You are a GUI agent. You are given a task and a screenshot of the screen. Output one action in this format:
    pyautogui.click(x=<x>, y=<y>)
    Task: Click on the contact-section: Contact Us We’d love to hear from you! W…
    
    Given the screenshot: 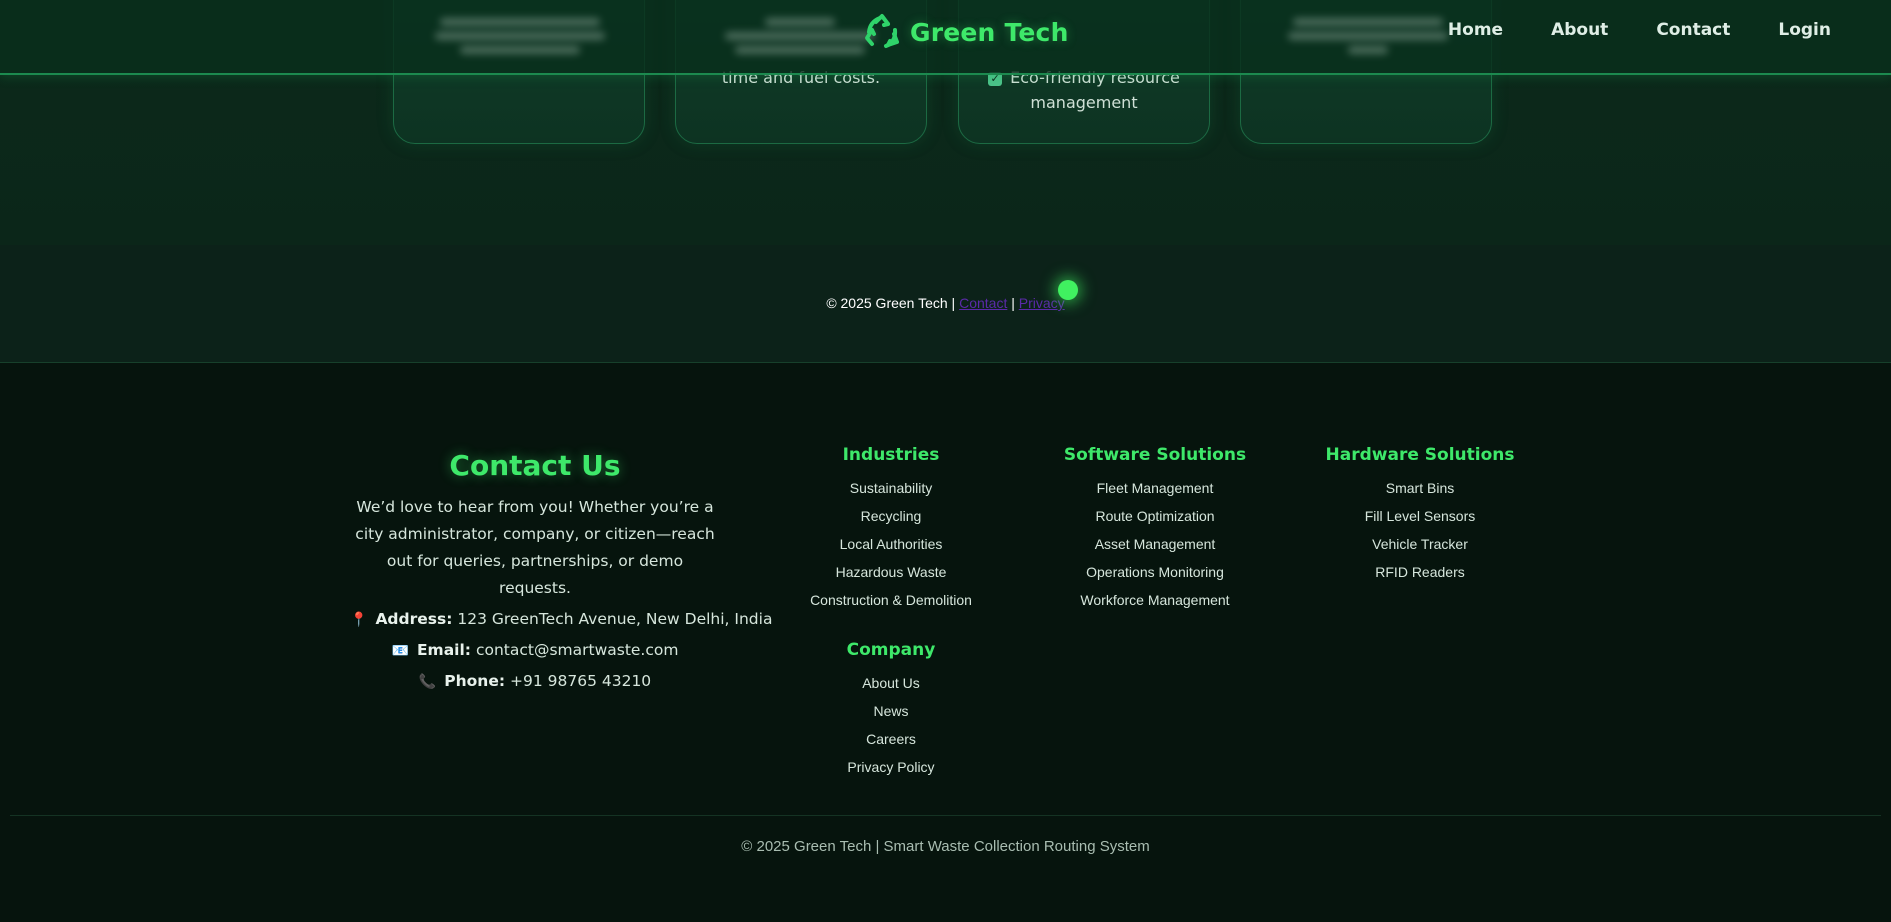 What is the action you would take?
    pyautogui.click(x=561, y=576)
    